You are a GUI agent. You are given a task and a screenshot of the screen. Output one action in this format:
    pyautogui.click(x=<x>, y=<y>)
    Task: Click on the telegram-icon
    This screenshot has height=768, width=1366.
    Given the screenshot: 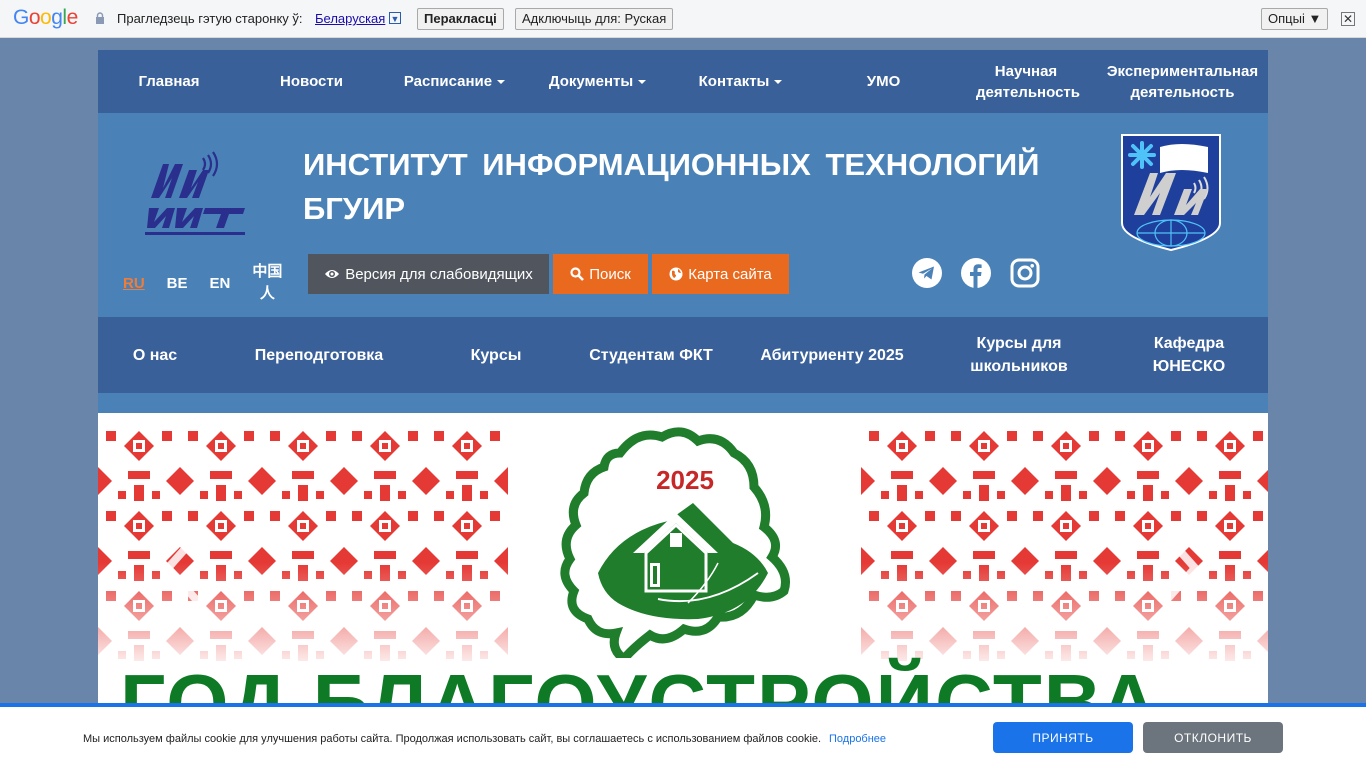 What is the action you would take?
    pyautogui.click(x=927, y=273)
    